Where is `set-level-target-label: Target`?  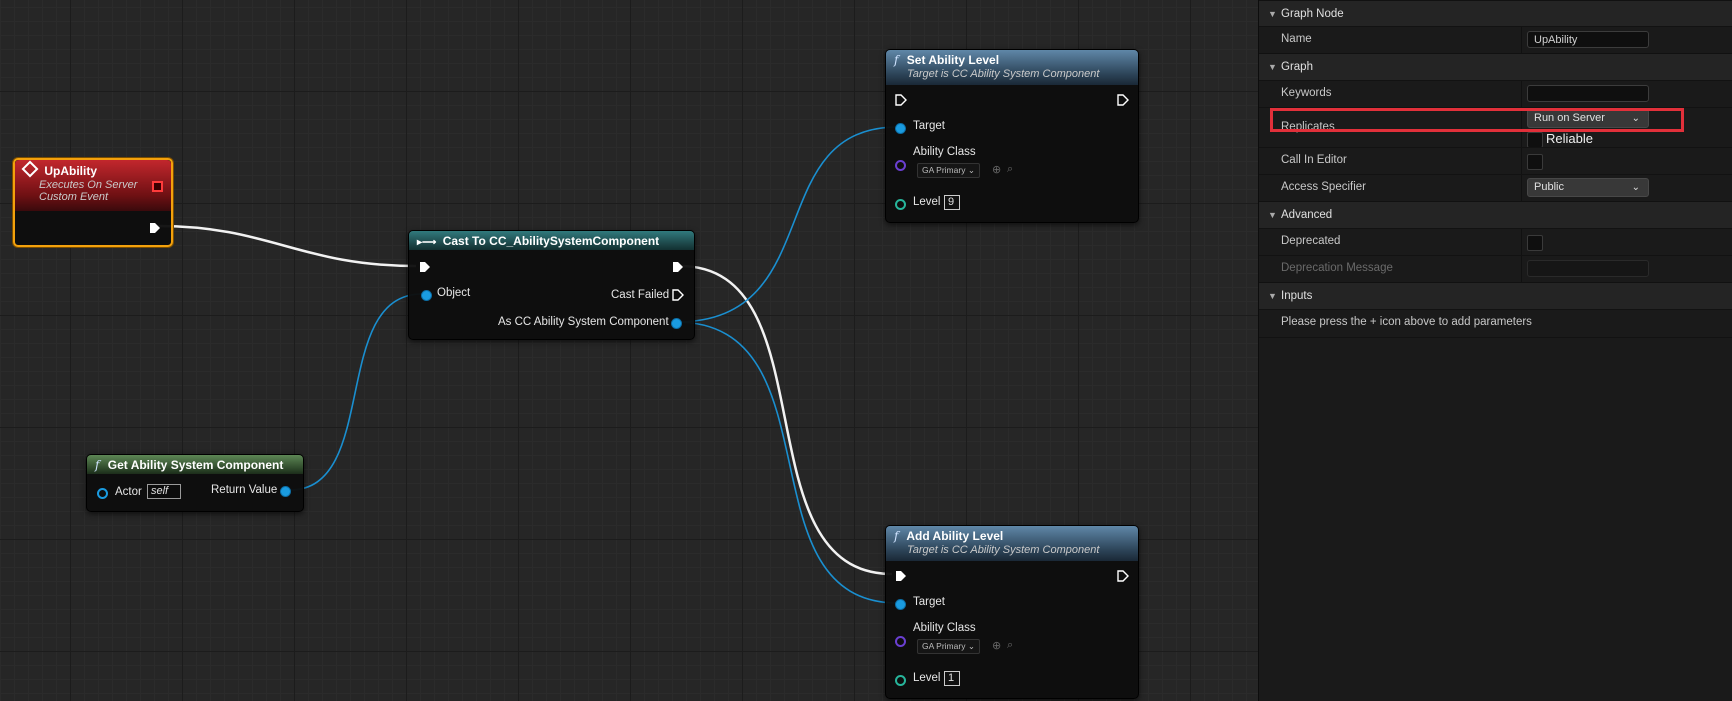 set-level-target-label: Target is located at coordinates (929, 126).